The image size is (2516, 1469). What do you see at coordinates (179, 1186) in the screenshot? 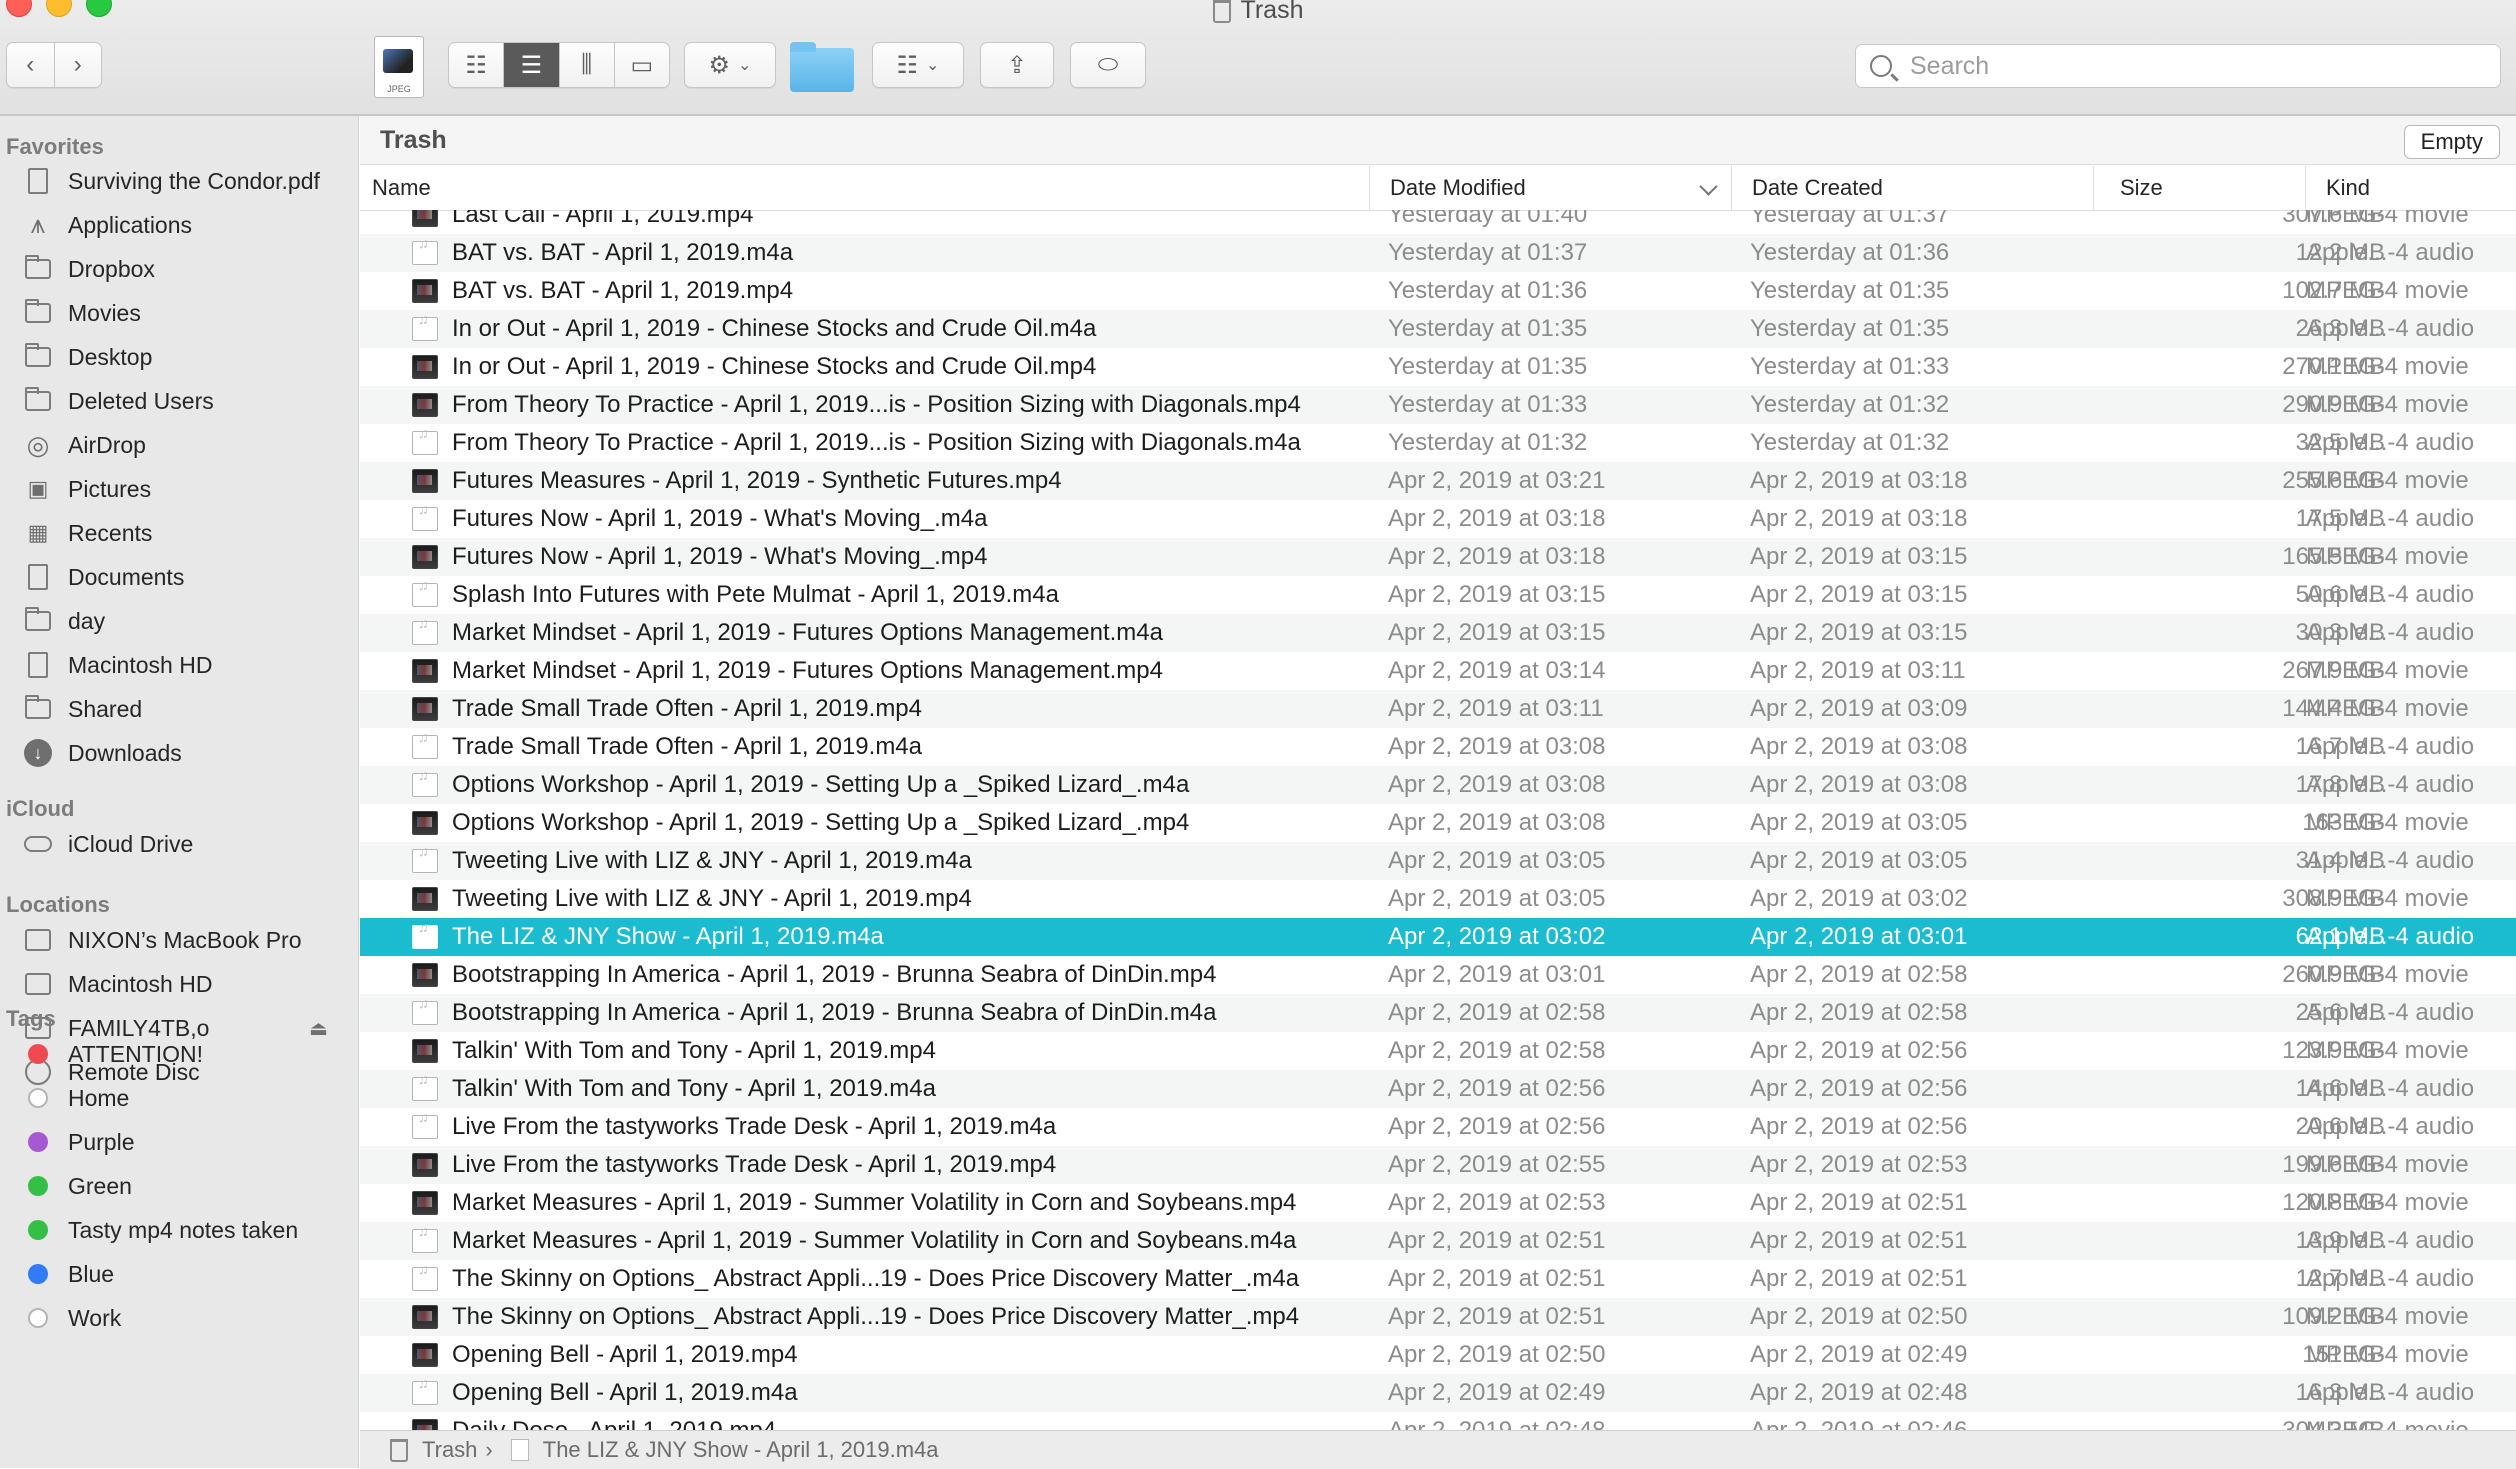
I see `sidebar-item-green: Green` at bounding box center [179, 1186].